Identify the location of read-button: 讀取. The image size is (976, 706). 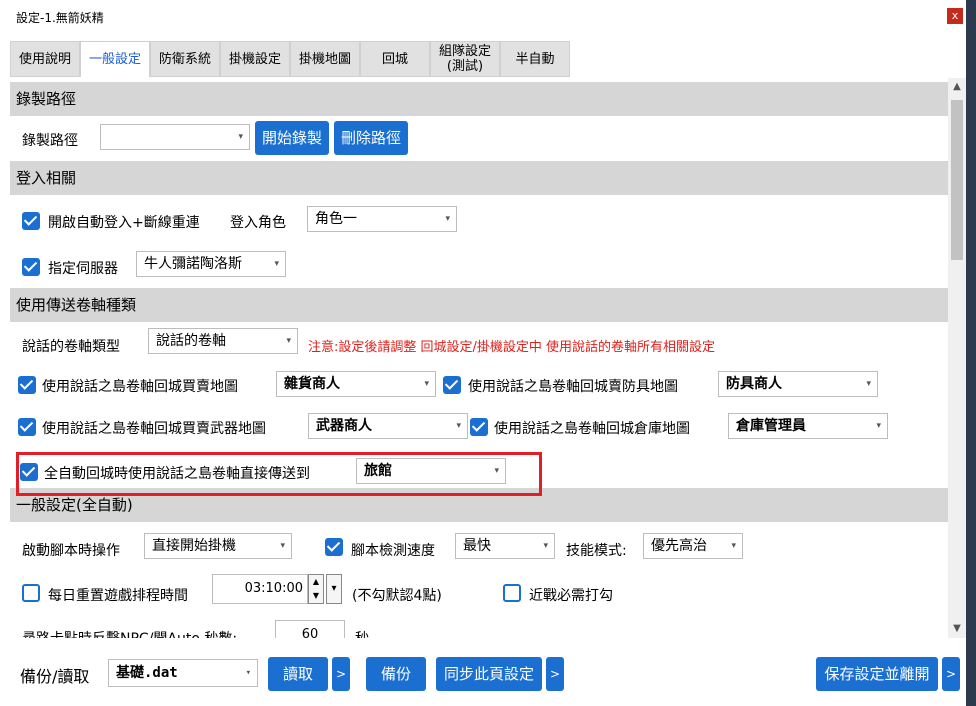
(298, 674).